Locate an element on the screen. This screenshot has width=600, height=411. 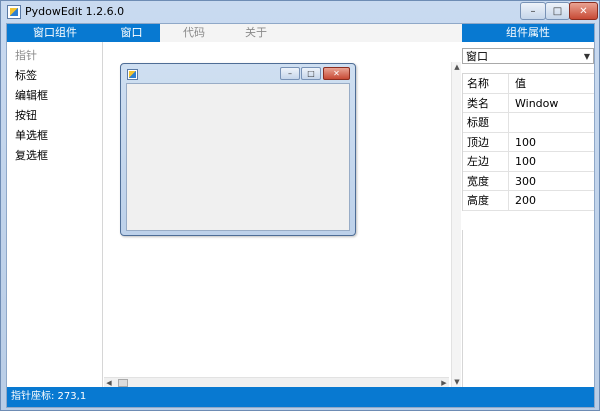
palette-item-button: 按钮 is located at coordinates (26, 116).